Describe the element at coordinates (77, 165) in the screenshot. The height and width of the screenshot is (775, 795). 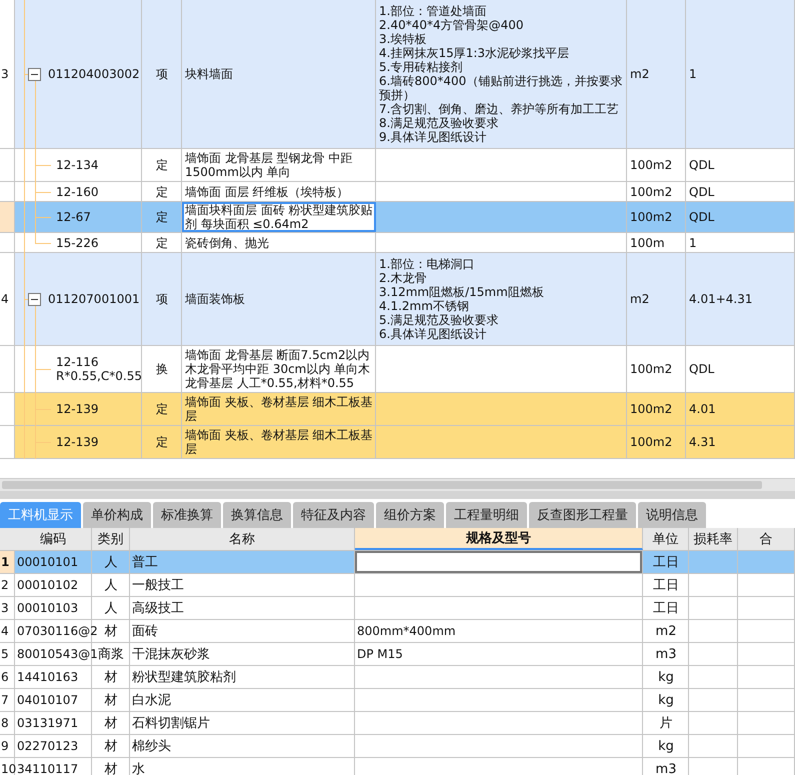
I see `item-code: 12-134` at that location.